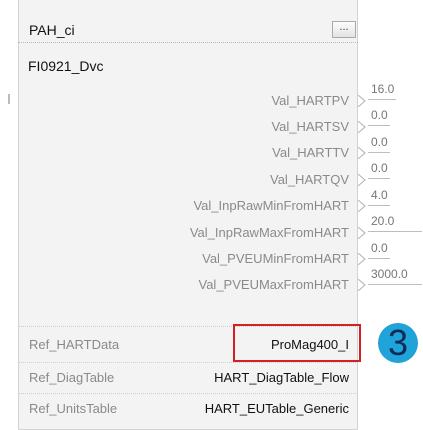 The image size is (423, 430). I want to click on output-label-val-hartsv: Val_HARTSV, so click(310, 126).